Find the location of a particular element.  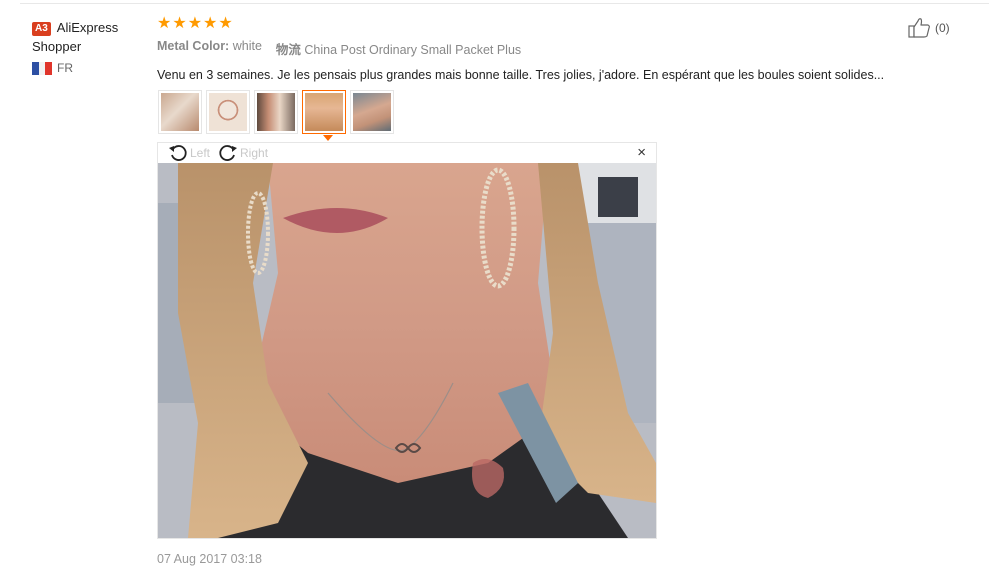

helpful-count: (0) is located at coordinates (942, 28).